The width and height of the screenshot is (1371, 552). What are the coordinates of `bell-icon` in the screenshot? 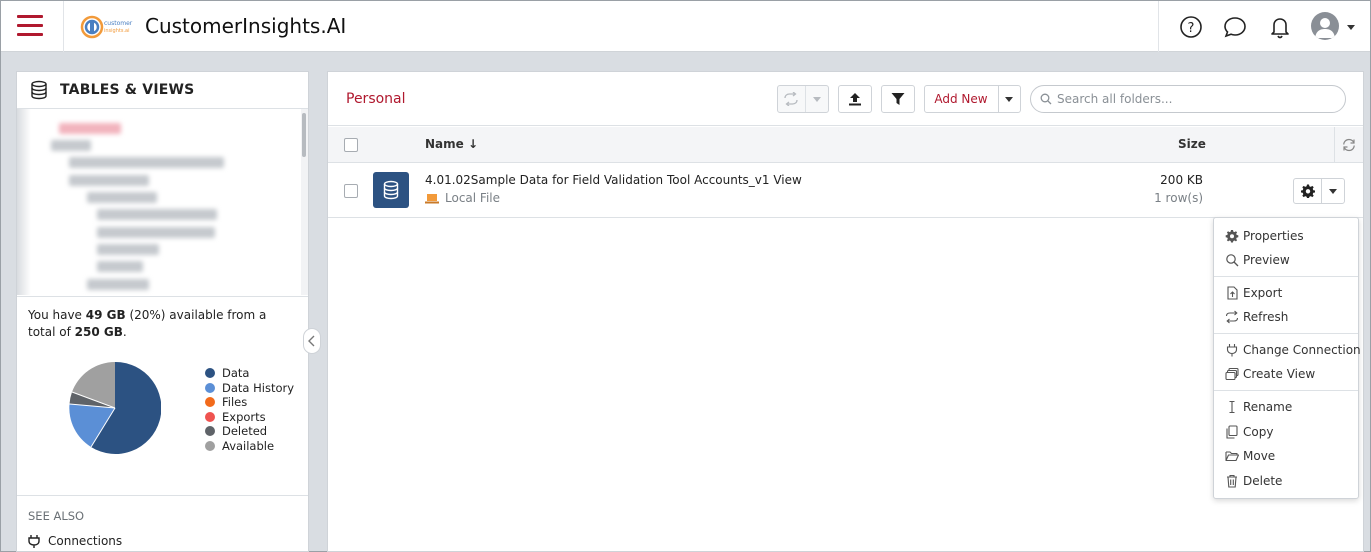 It's located at (1280, 27).